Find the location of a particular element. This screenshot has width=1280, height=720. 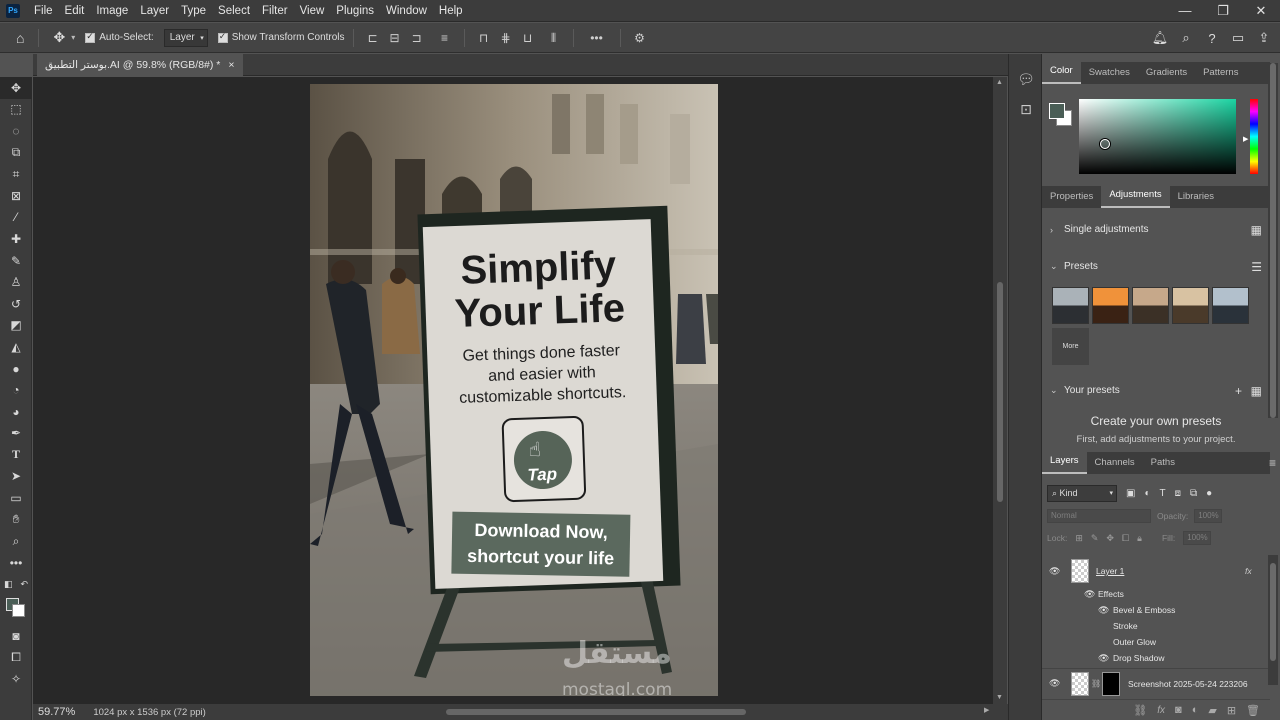

lock-paint-icon: ✎ is located at coordinates (1095, 538).